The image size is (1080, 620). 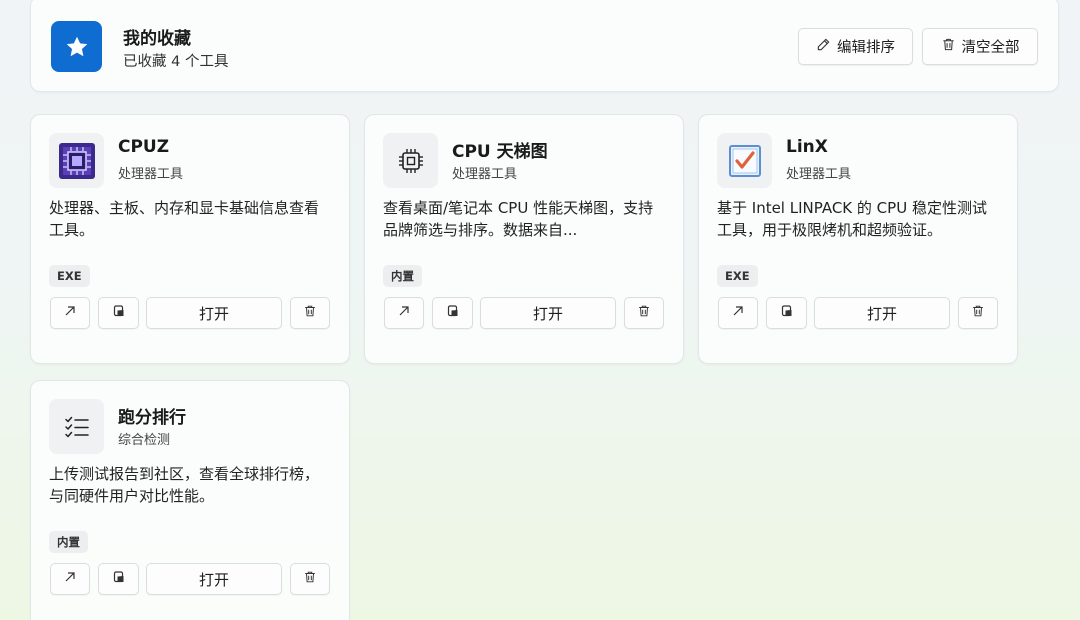 I want to click on ranking-list-icon, so click(x=76, y=426).